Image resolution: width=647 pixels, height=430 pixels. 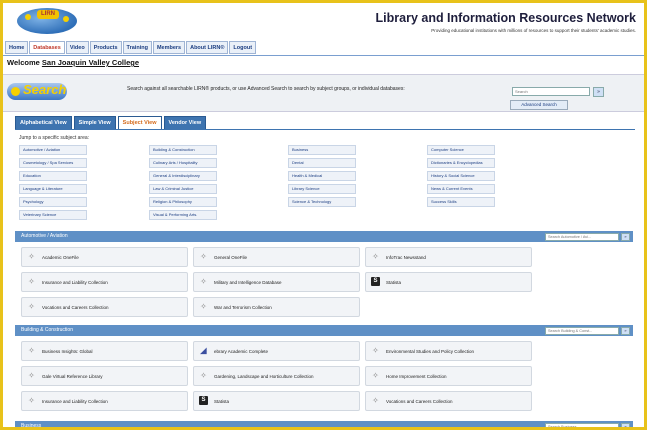 I want to click on subject-link: Success Skills, so click(x=461, y=202).